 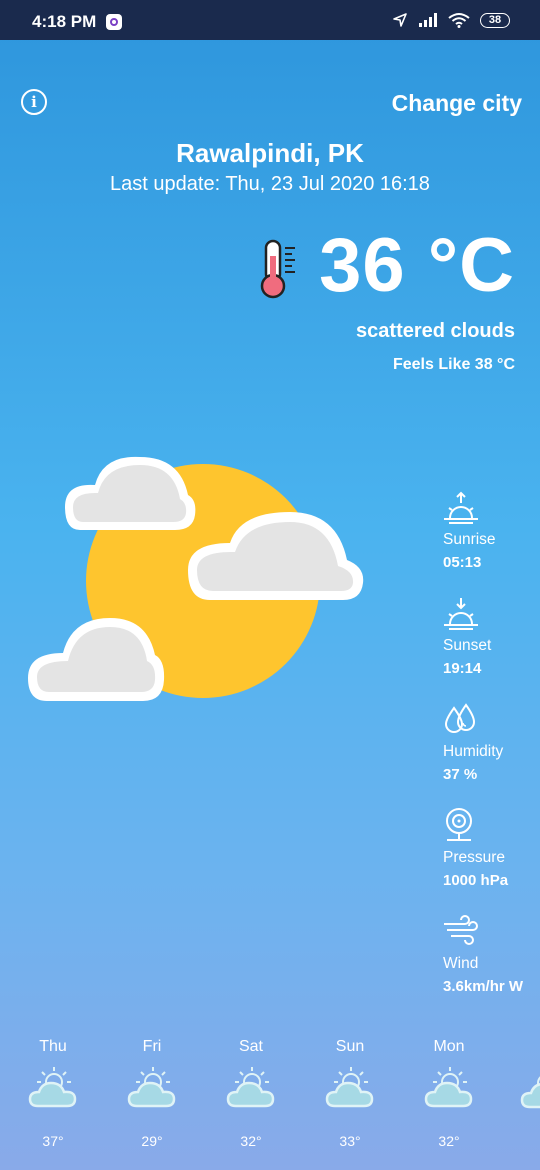 What do you see at coordinates (473, 751) in the screenshot?
I see `humidity-label: Humidity` at bounding box center [473, 751].